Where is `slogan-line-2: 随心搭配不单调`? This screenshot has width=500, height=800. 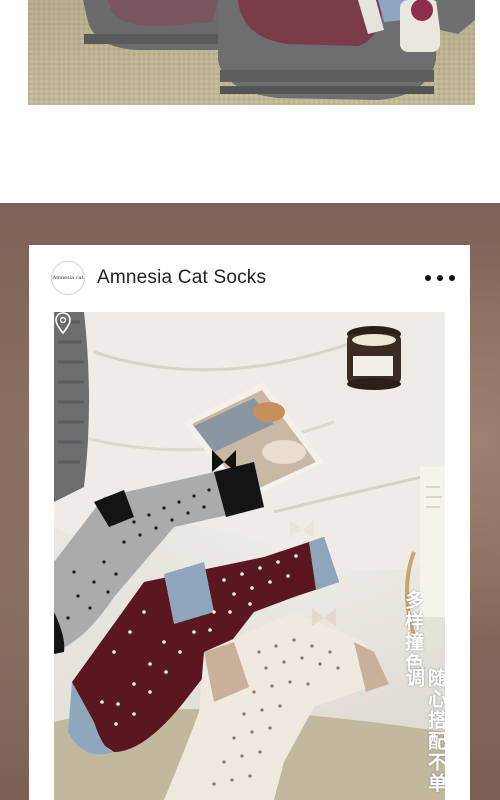 slogan-line-2: 随心搭配不单调 is located at coordinates (424, 731).